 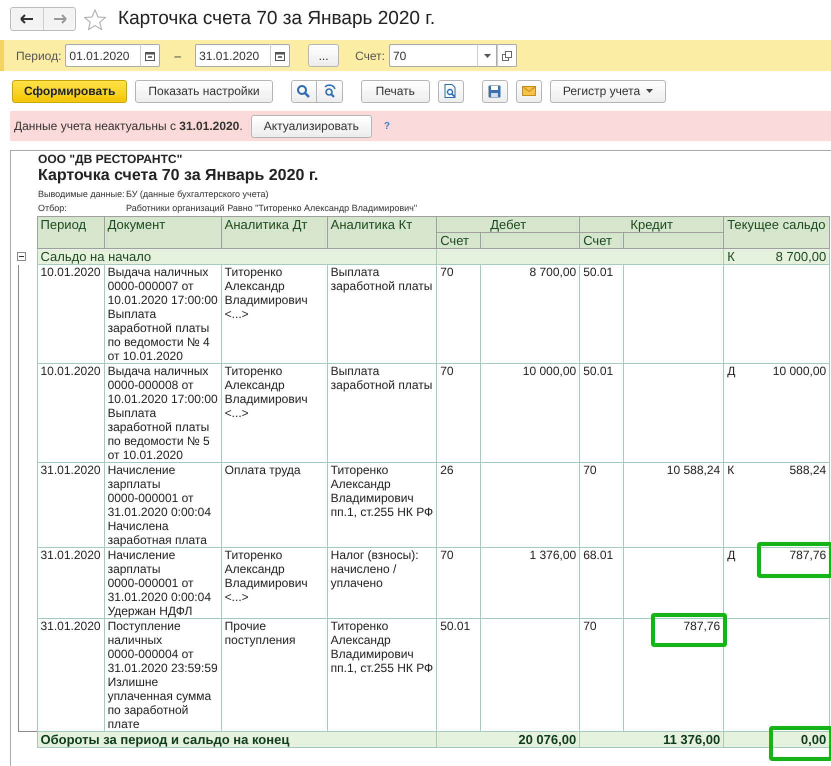 What do you see at coordinates (689, 630) in the screenshot?
I see `table-cell: 787,76` at bounding box center [689, 630].